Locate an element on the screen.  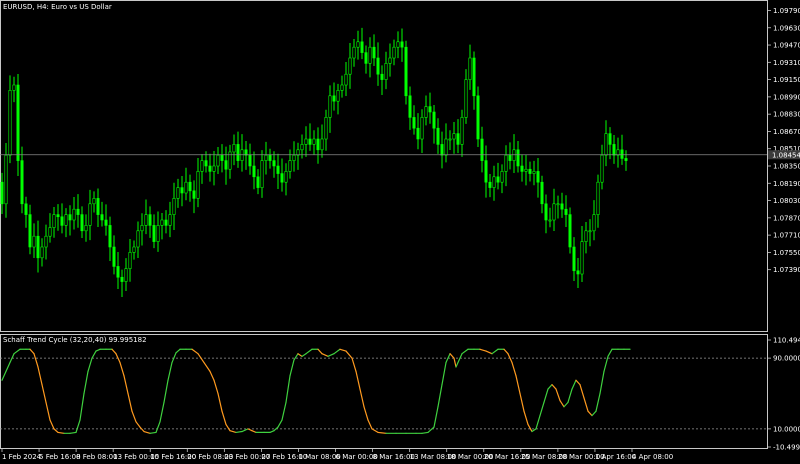
price-axis-label: 1.07550 is located at coordinates (786, 253).